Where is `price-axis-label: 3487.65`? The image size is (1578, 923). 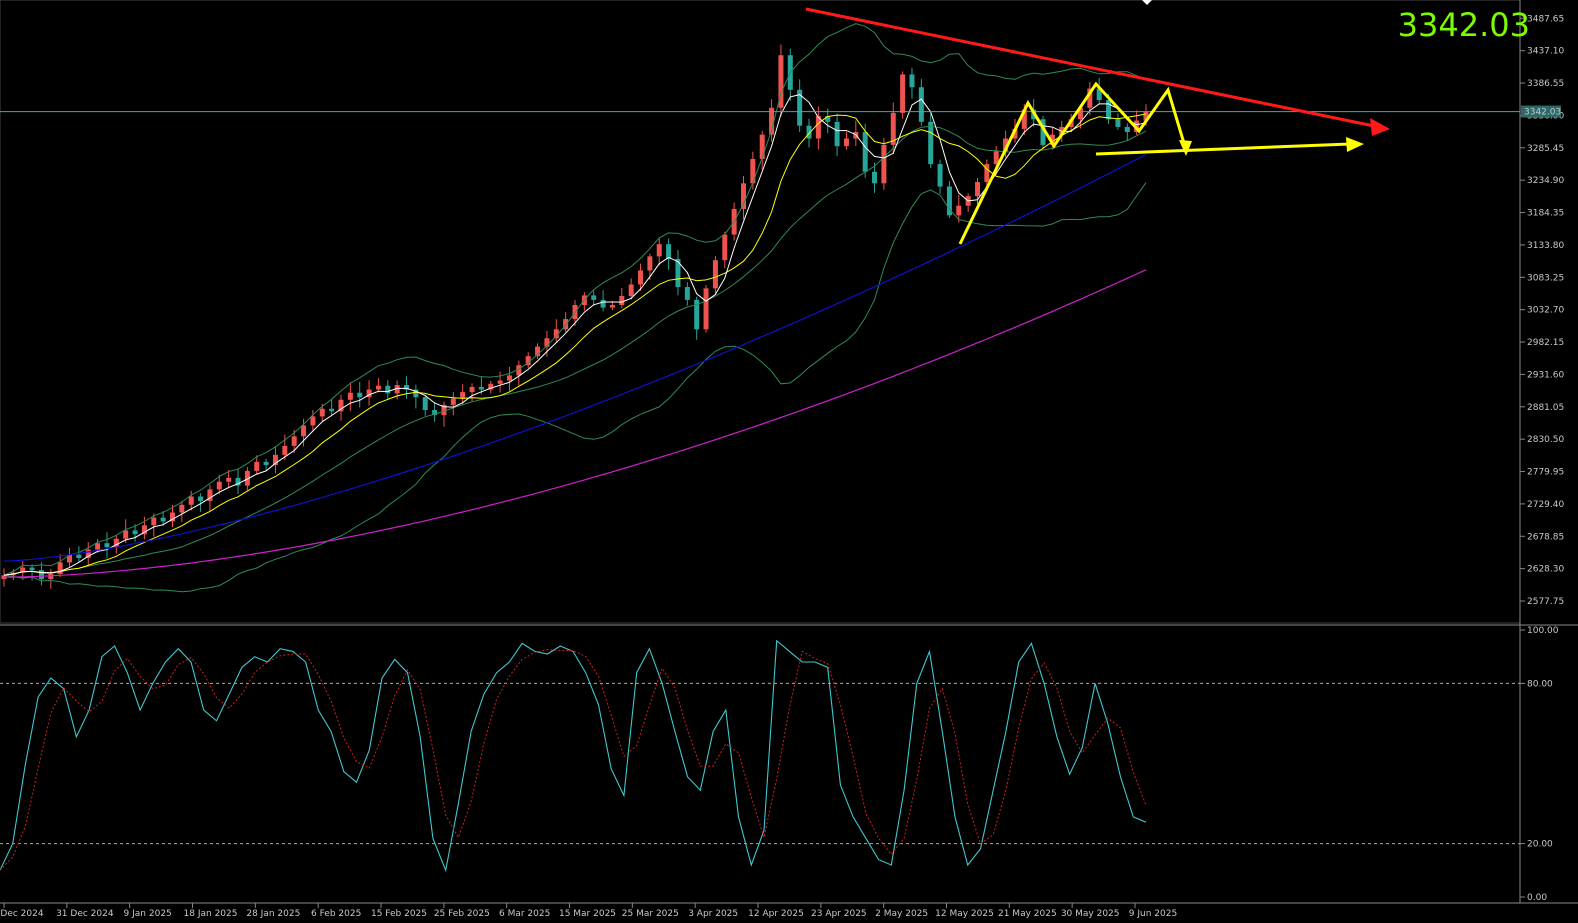
price-axis-label: 3487.65 is located at coordinates (1545, 19).